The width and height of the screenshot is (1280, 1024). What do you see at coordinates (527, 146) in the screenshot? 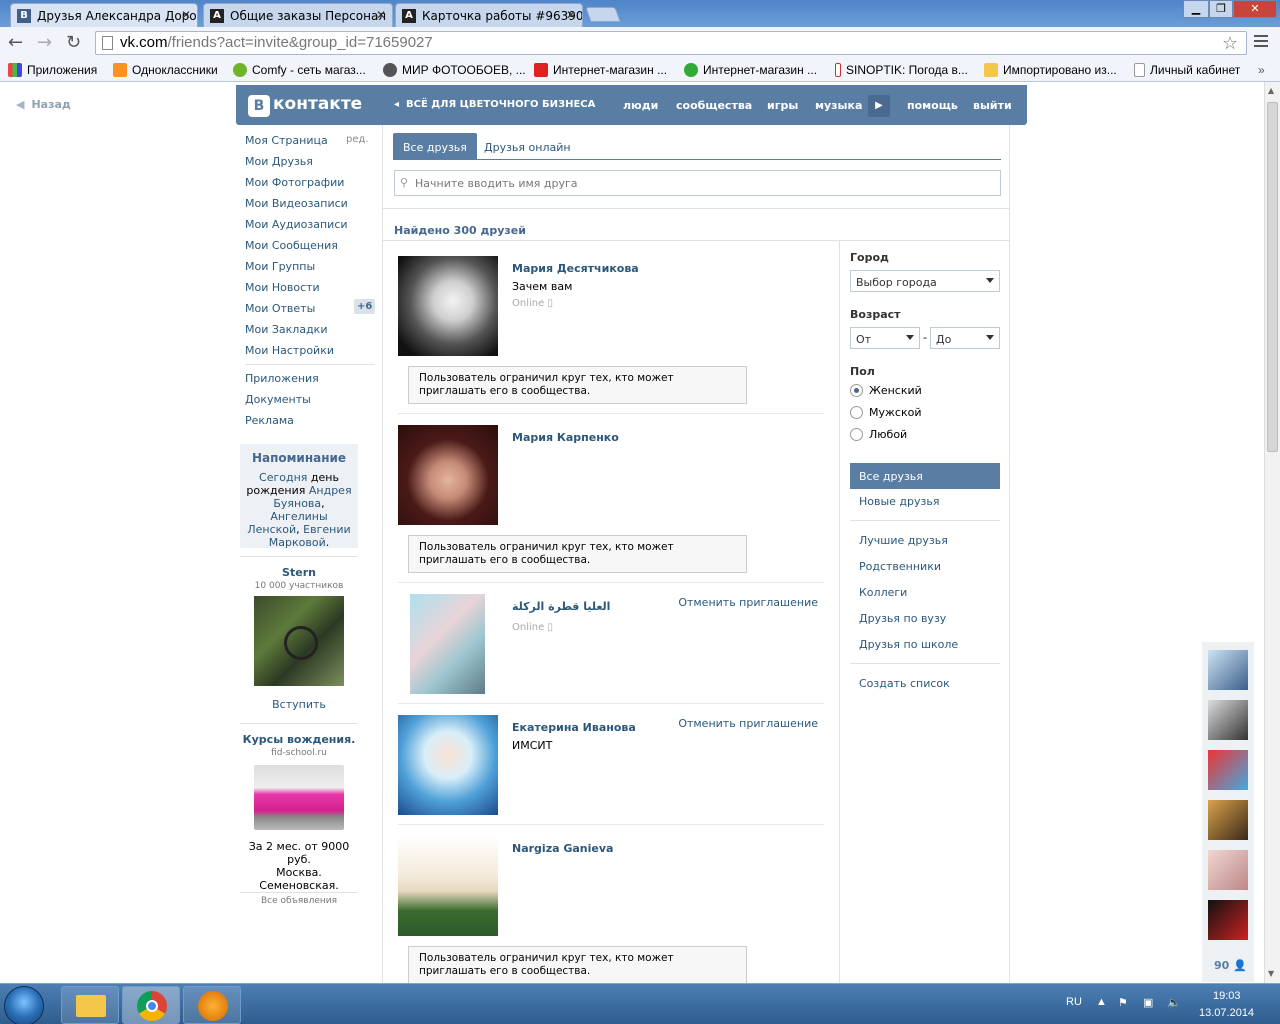
I see `tab-online-friends: Друзья онлайн` at bounding box center [527, 146].